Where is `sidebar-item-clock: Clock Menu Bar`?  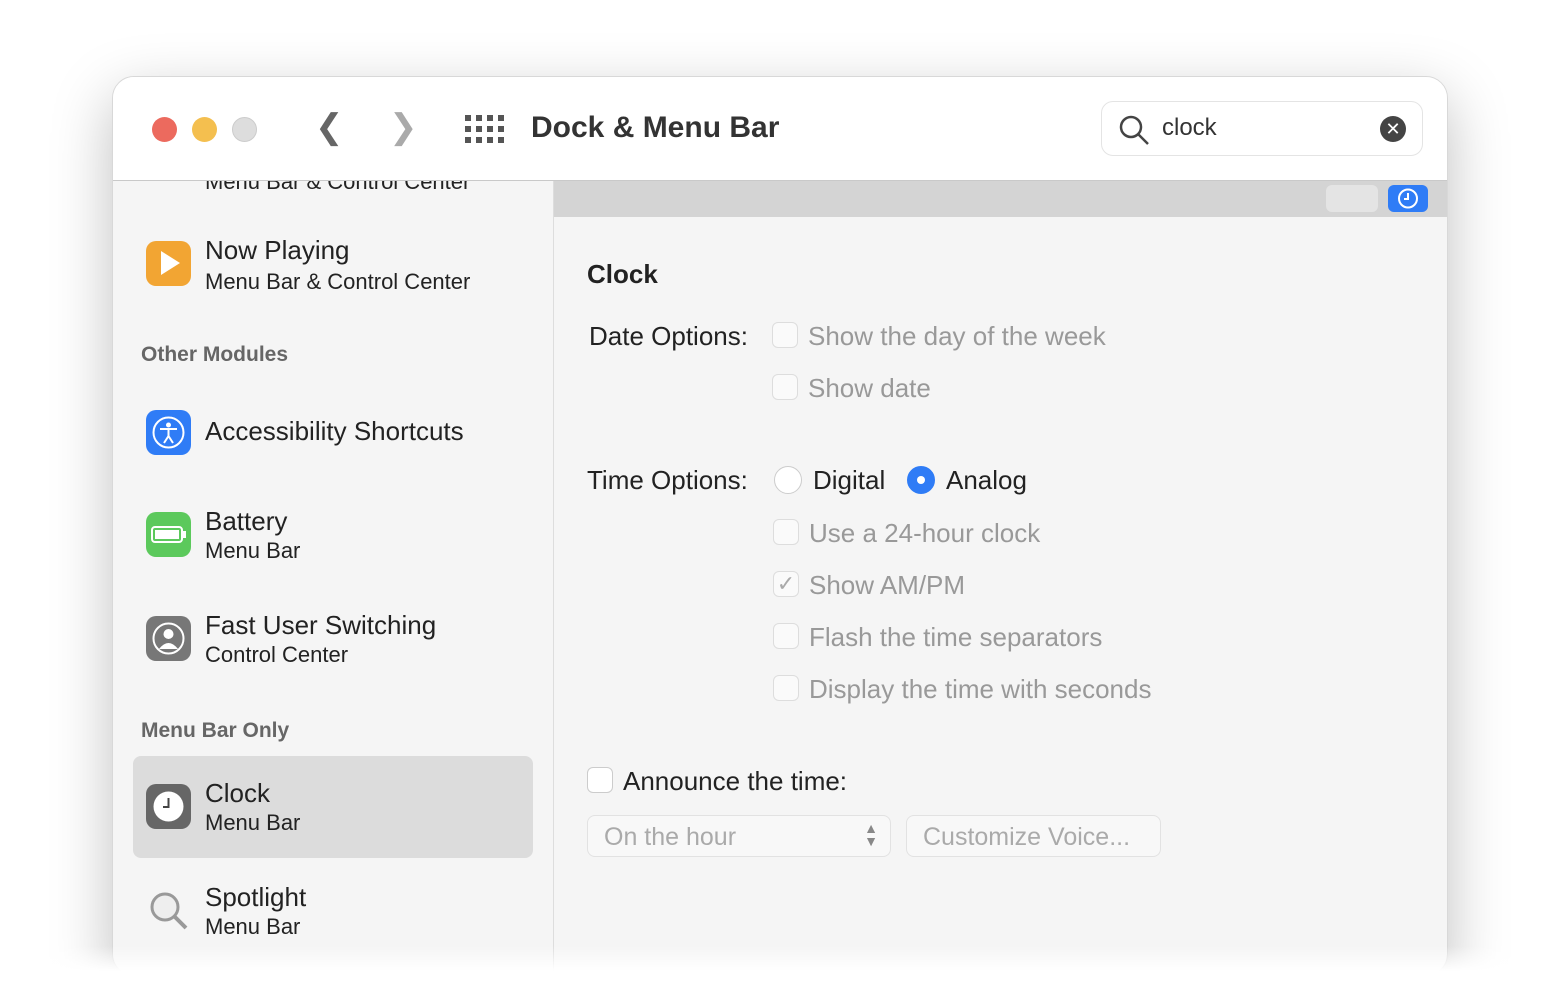
sidebar-item-clock: Clock Menu Bar is located at coordinates (333, 807).